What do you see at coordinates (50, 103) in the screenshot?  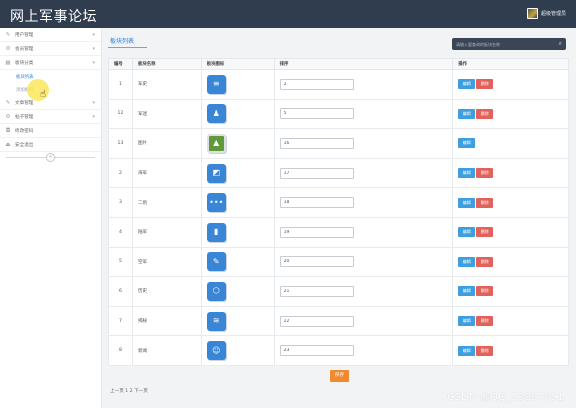 I see `sidebar-item-articles: ✎ 文章管理 ▾` at bounding box center [50, 103].